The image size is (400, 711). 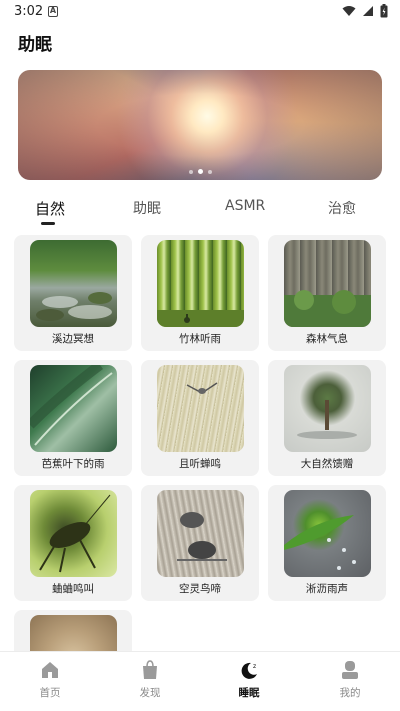 What do you see at coordinates (200, 408) in the screenshot?
I see `cicada-image` at bounding box center [200, 408].